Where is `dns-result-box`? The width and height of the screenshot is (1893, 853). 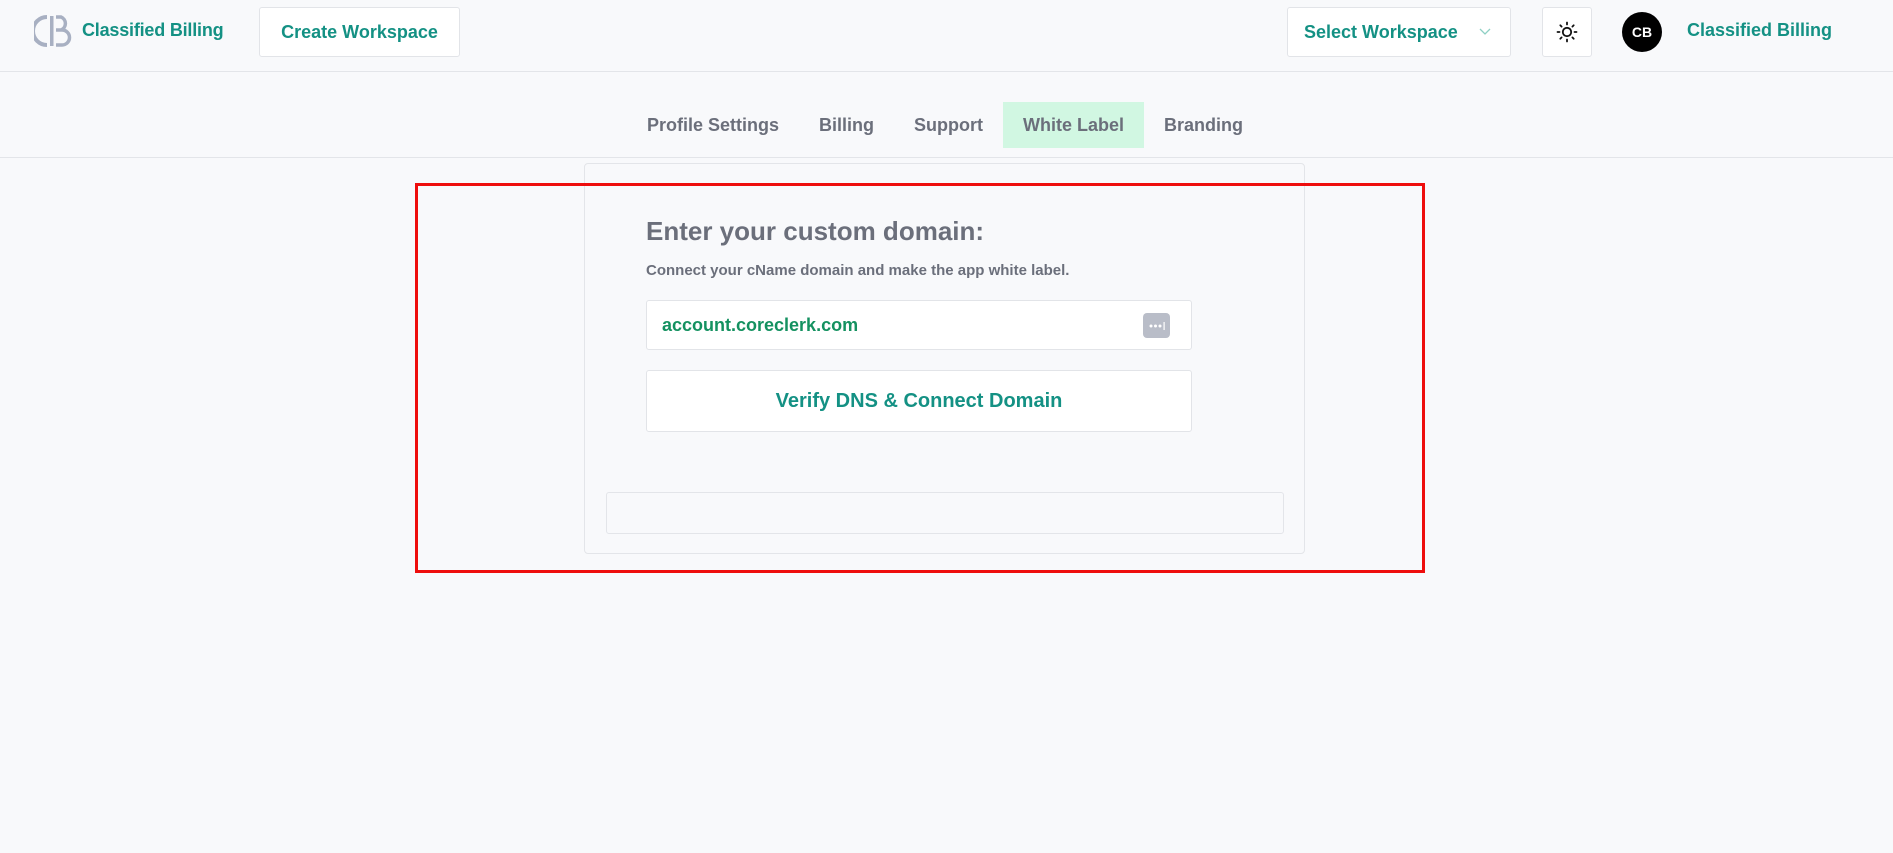
dns-result-box is located at coordinates (945, 513).